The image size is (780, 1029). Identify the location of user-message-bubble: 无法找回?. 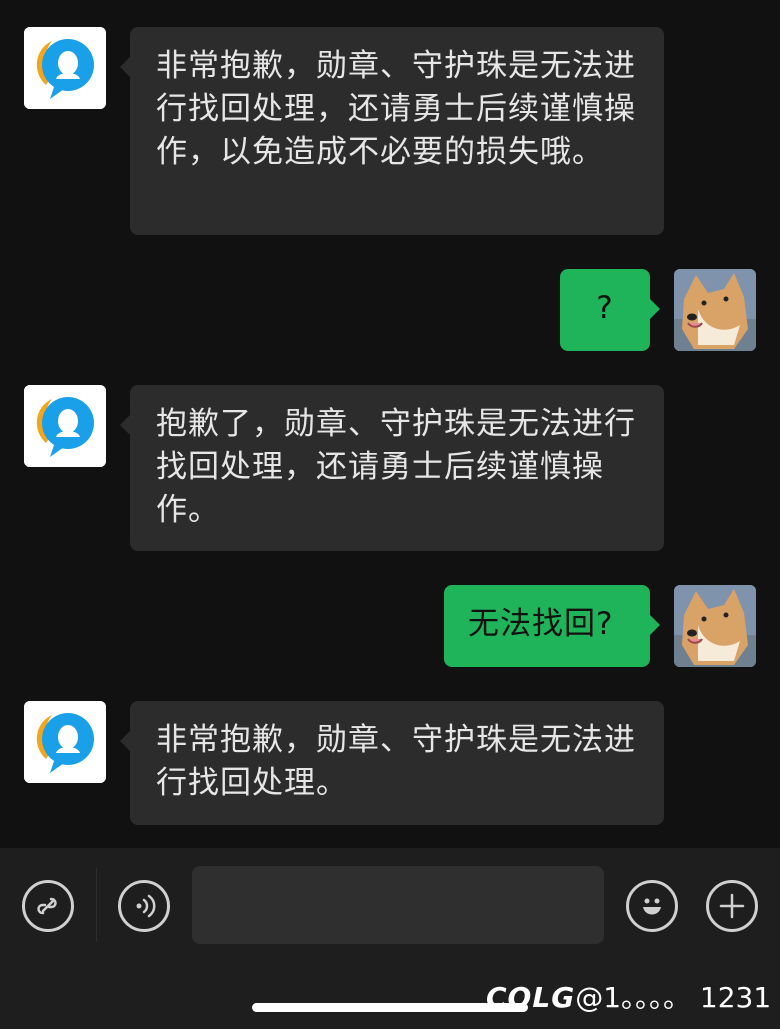
(552, 626).